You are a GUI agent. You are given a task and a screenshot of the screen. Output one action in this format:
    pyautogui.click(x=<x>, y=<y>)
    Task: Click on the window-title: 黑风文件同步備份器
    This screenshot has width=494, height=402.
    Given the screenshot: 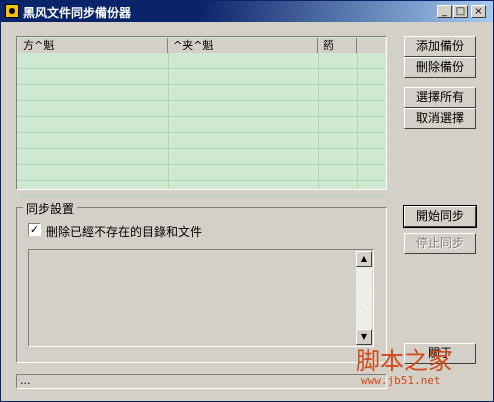 What is the action you would take?
    pyautogui.click(x=77, y=13)
    